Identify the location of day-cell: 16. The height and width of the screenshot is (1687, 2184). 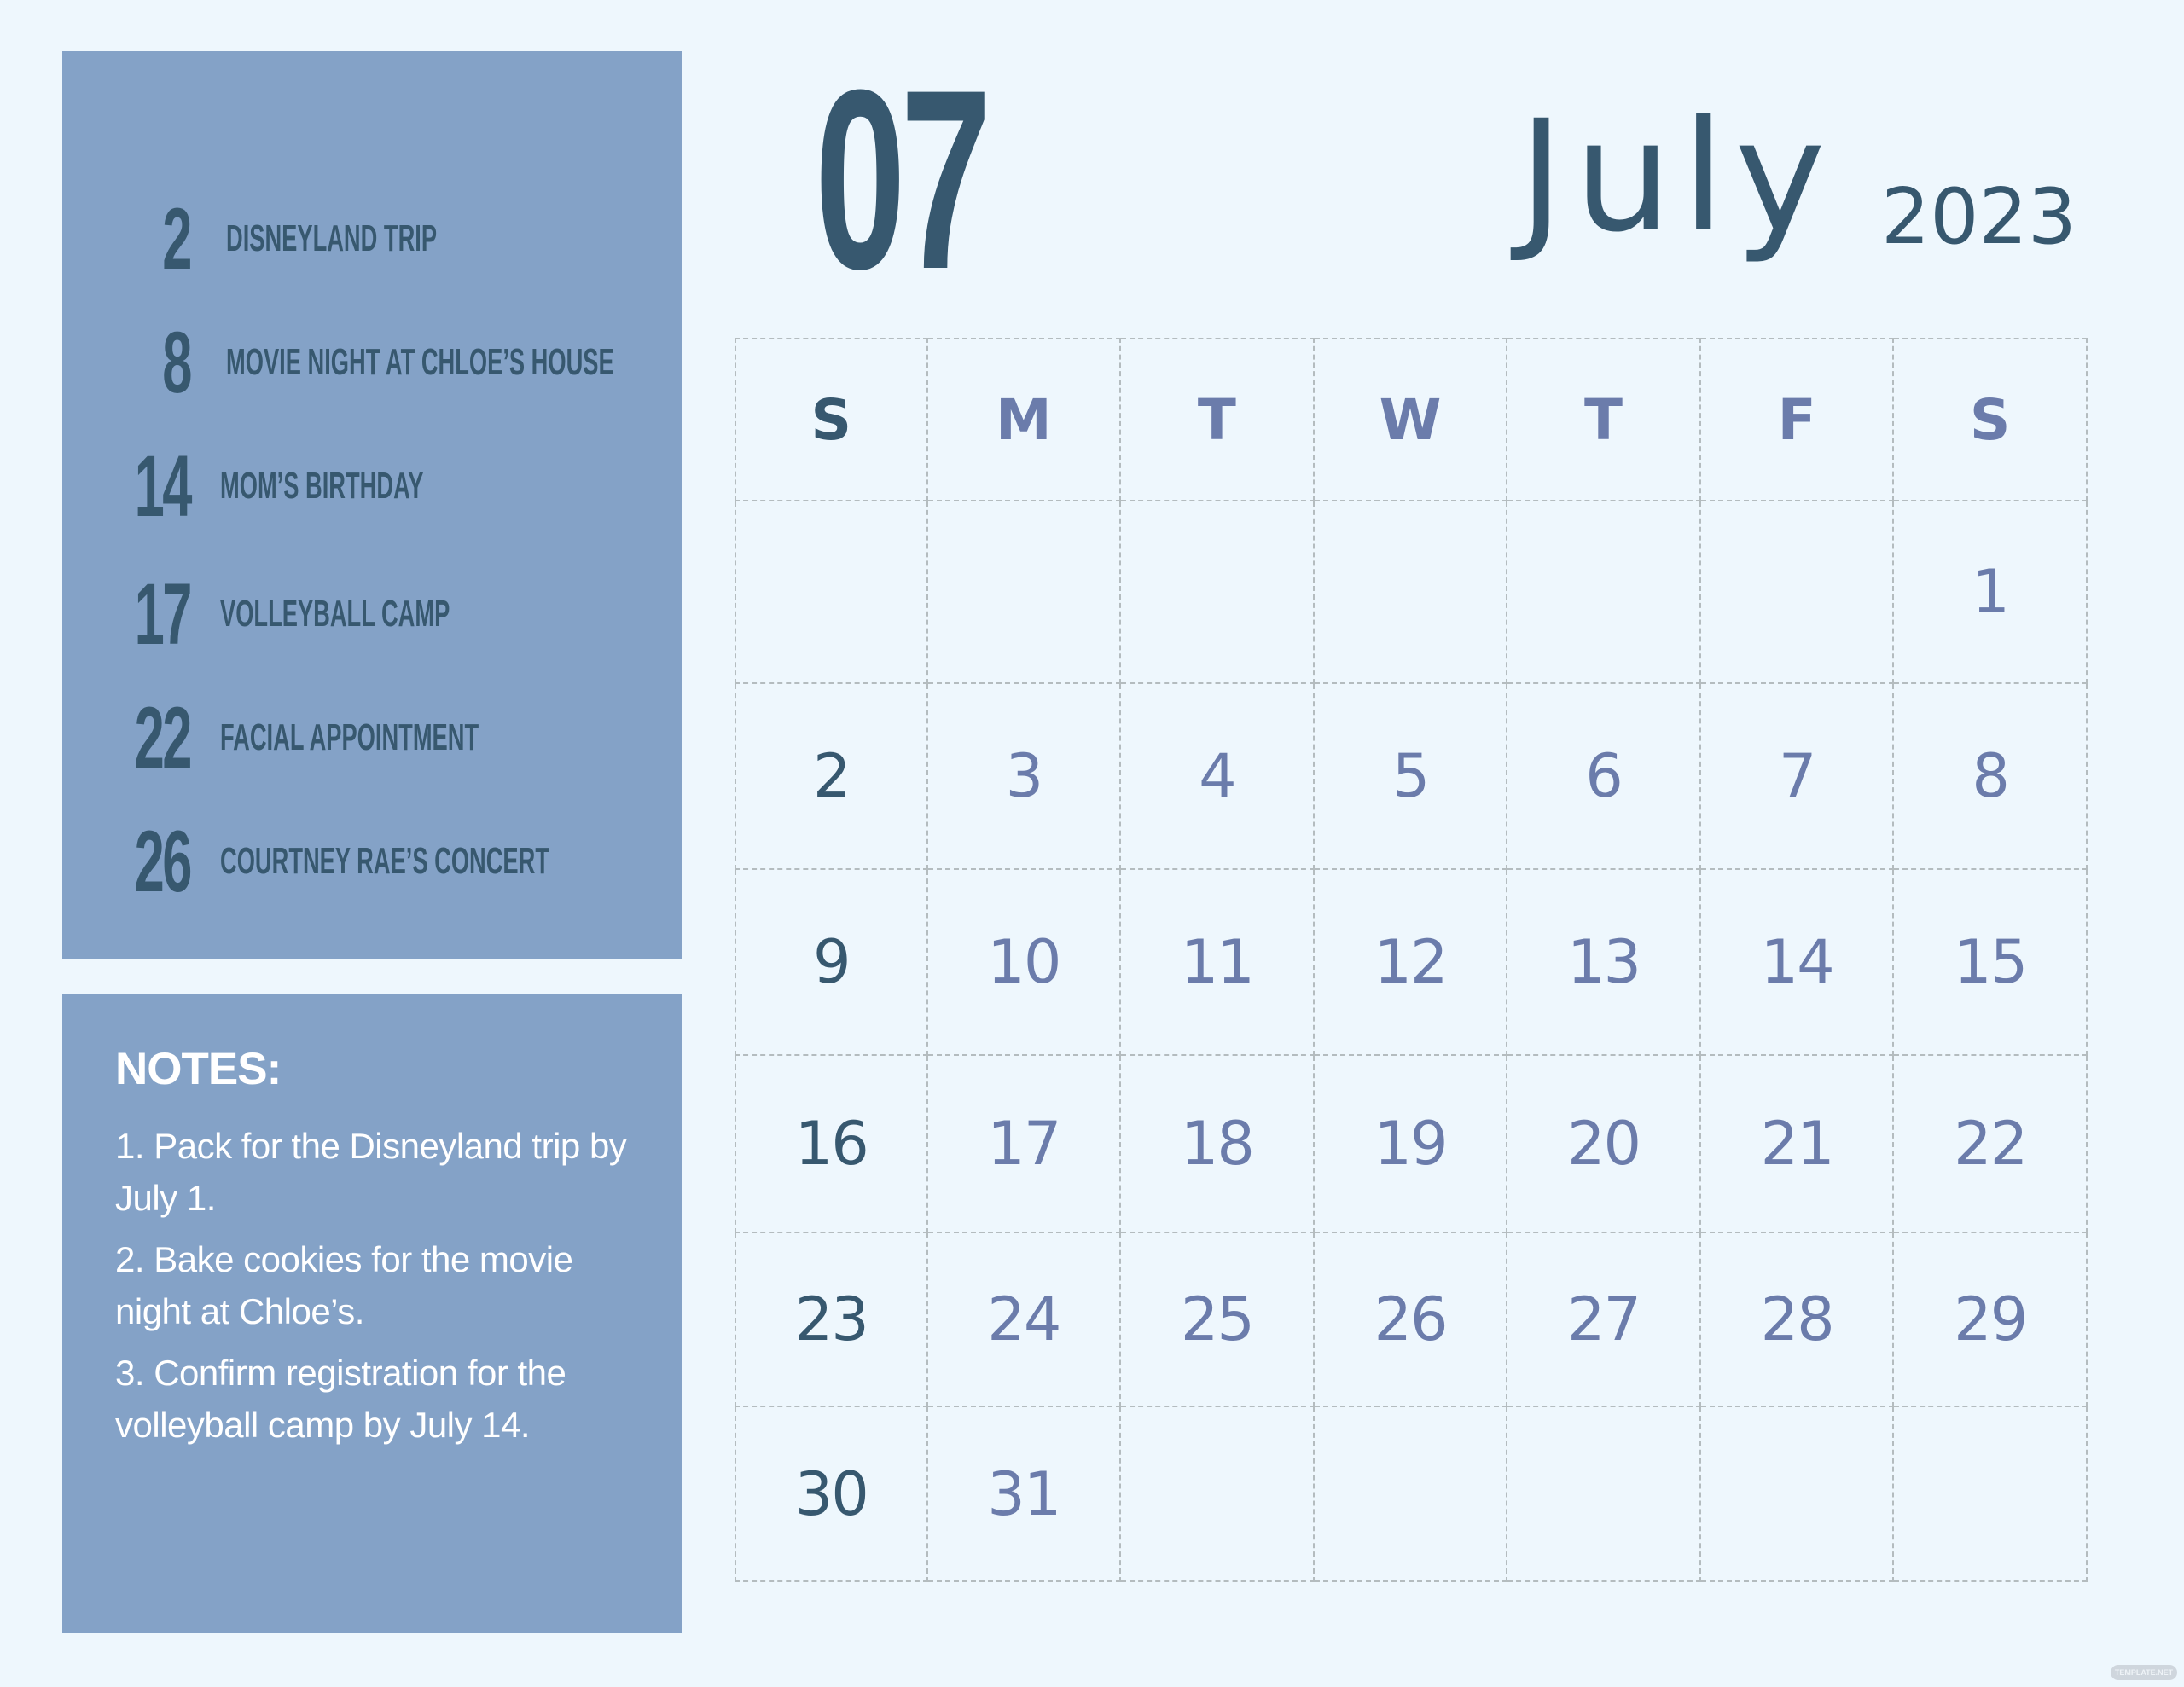
(832, 1144).